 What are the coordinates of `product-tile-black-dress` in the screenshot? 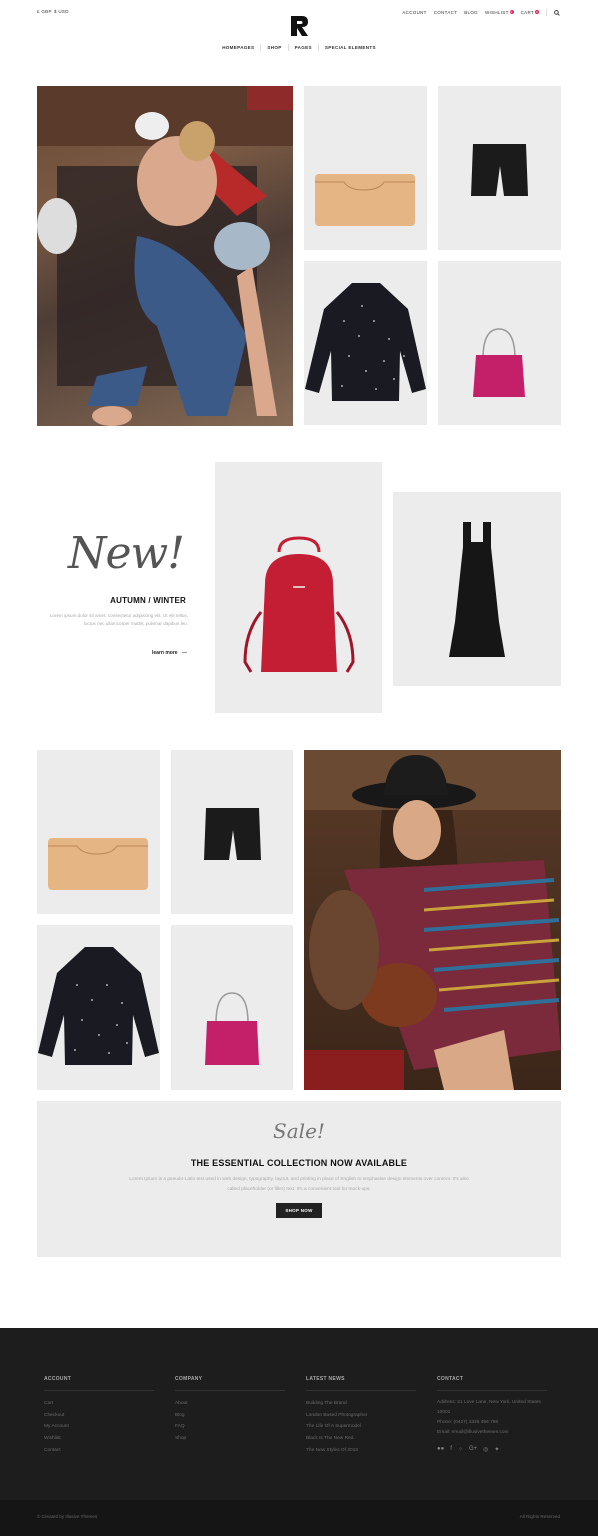 It's located at (477, 589).